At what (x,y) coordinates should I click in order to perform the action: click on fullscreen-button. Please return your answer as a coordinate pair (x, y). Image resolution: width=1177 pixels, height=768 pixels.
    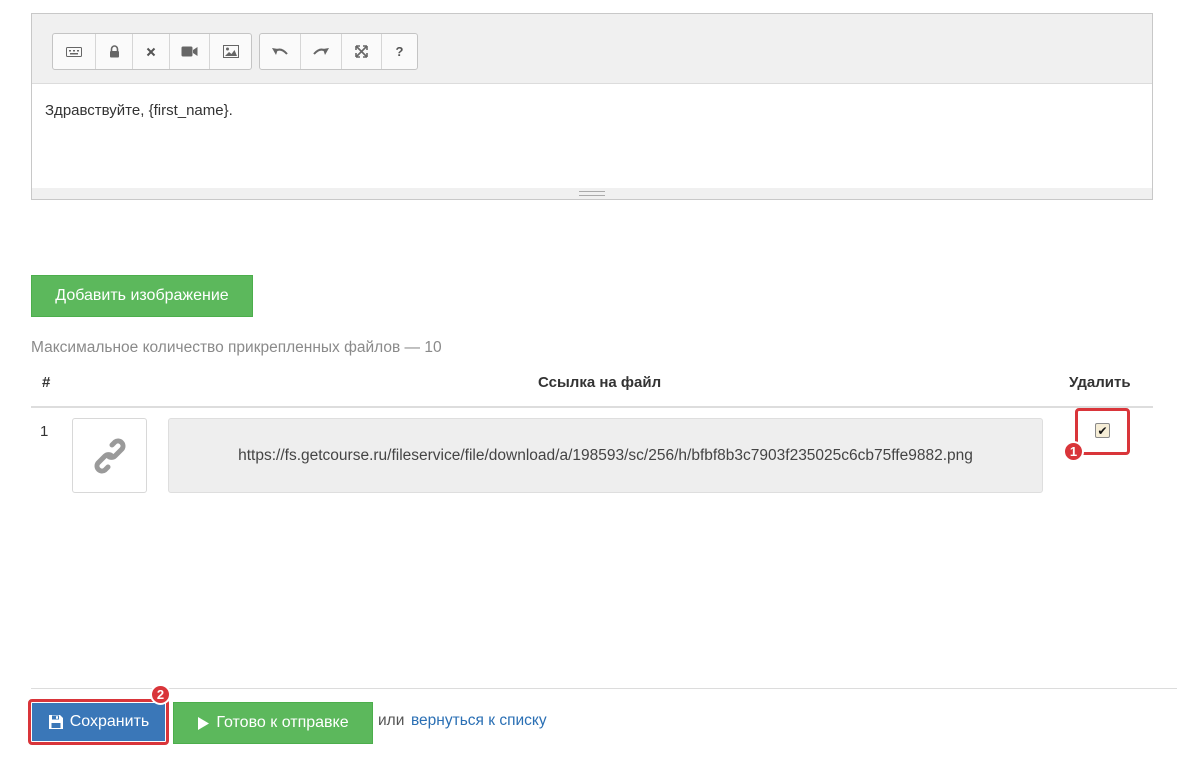
    Looking at the image, I should click on (362, 51).